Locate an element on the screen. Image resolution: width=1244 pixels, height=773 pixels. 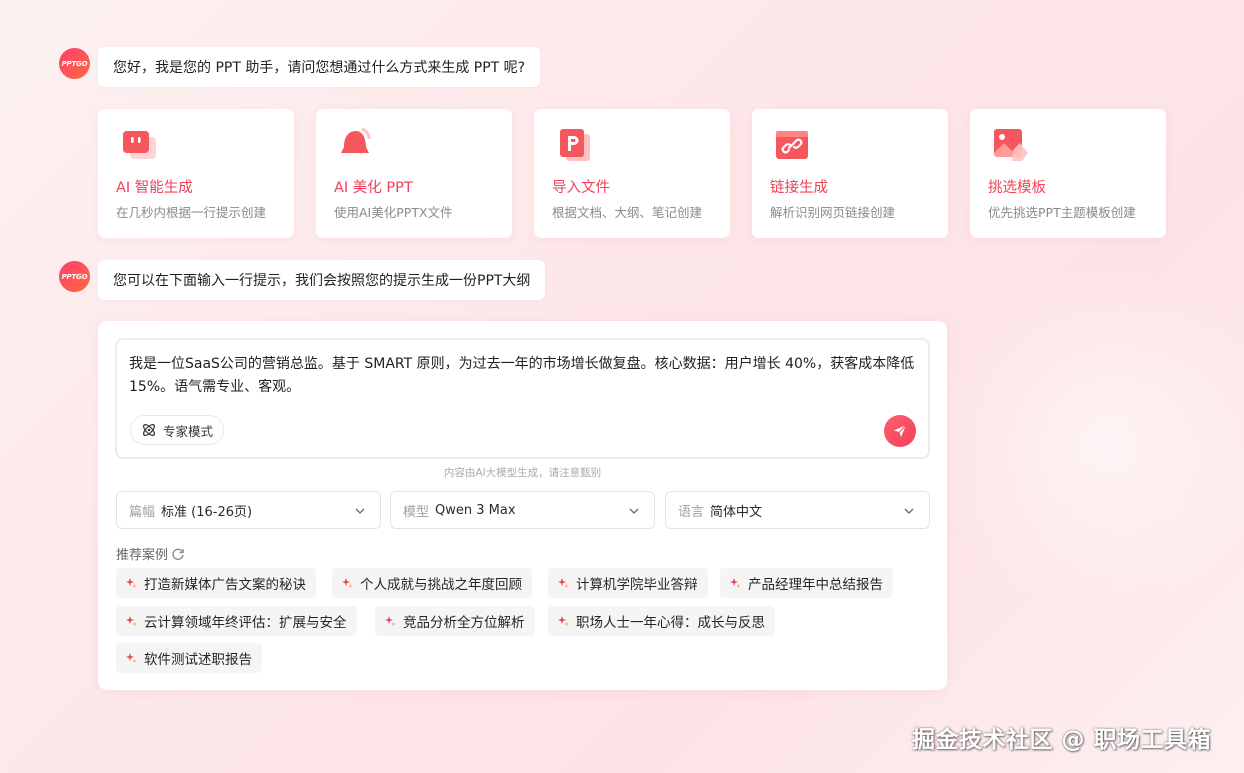
case-label: 计算机学院毕业答辩 is located at coordinates (637, 585).